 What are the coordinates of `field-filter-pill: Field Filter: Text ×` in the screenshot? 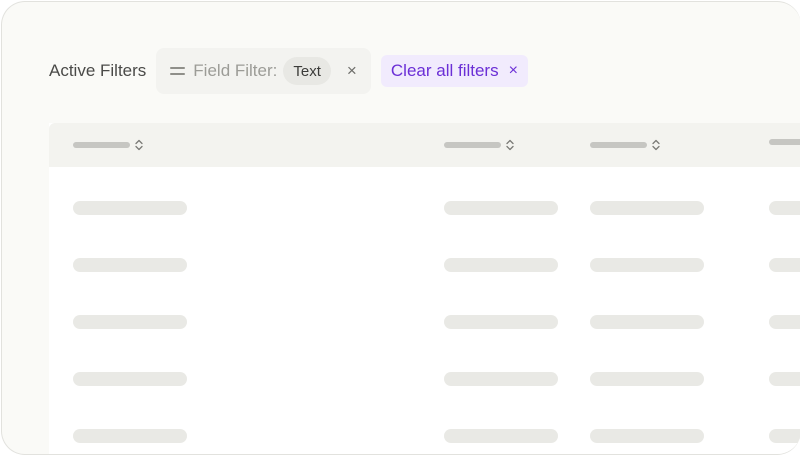 It's located at (263, 71).